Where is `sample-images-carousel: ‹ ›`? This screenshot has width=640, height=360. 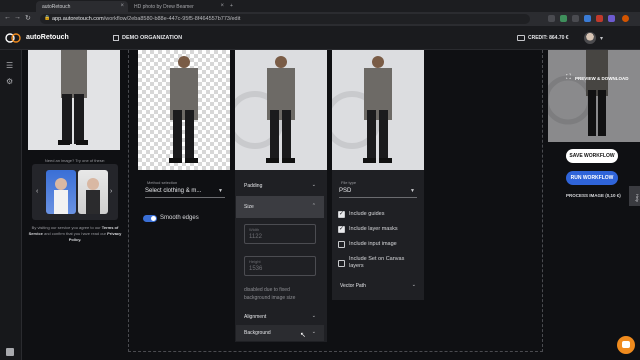 sample-images-carousel: ‹ › is located at coordinates (75, 192).